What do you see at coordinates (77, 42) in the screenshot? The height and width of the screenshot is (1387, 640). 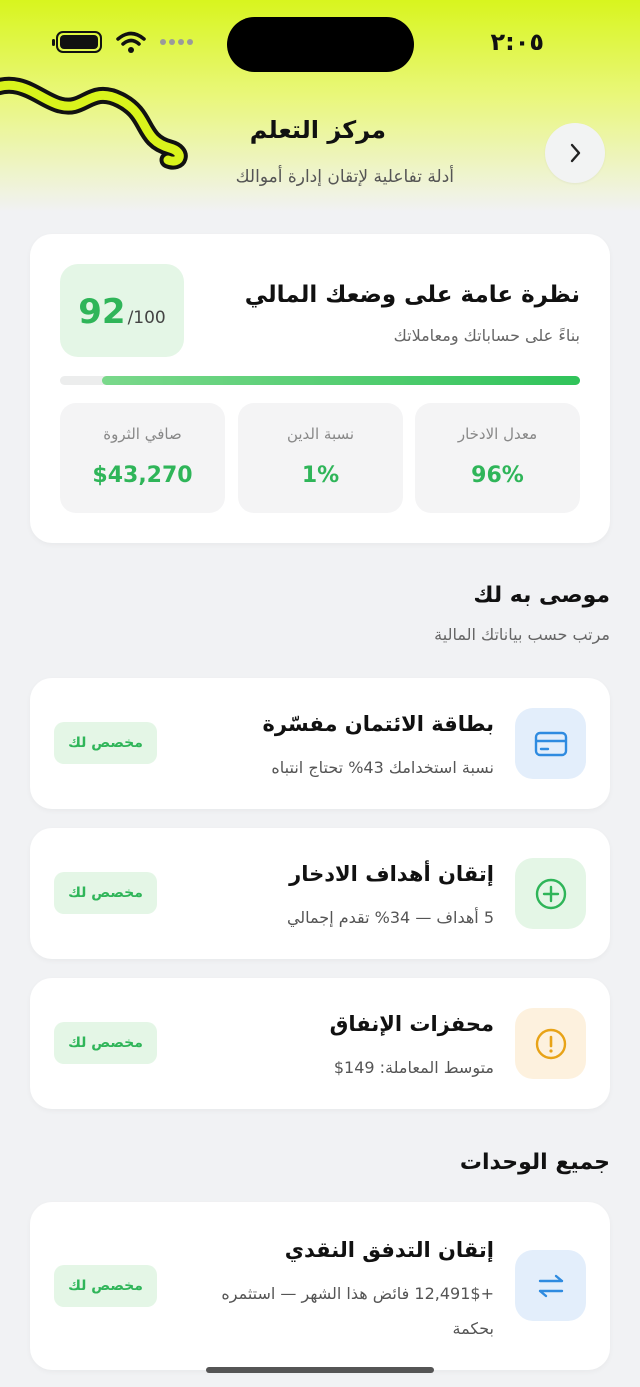 I see `battery-icon` at bounding box center [77, 42].